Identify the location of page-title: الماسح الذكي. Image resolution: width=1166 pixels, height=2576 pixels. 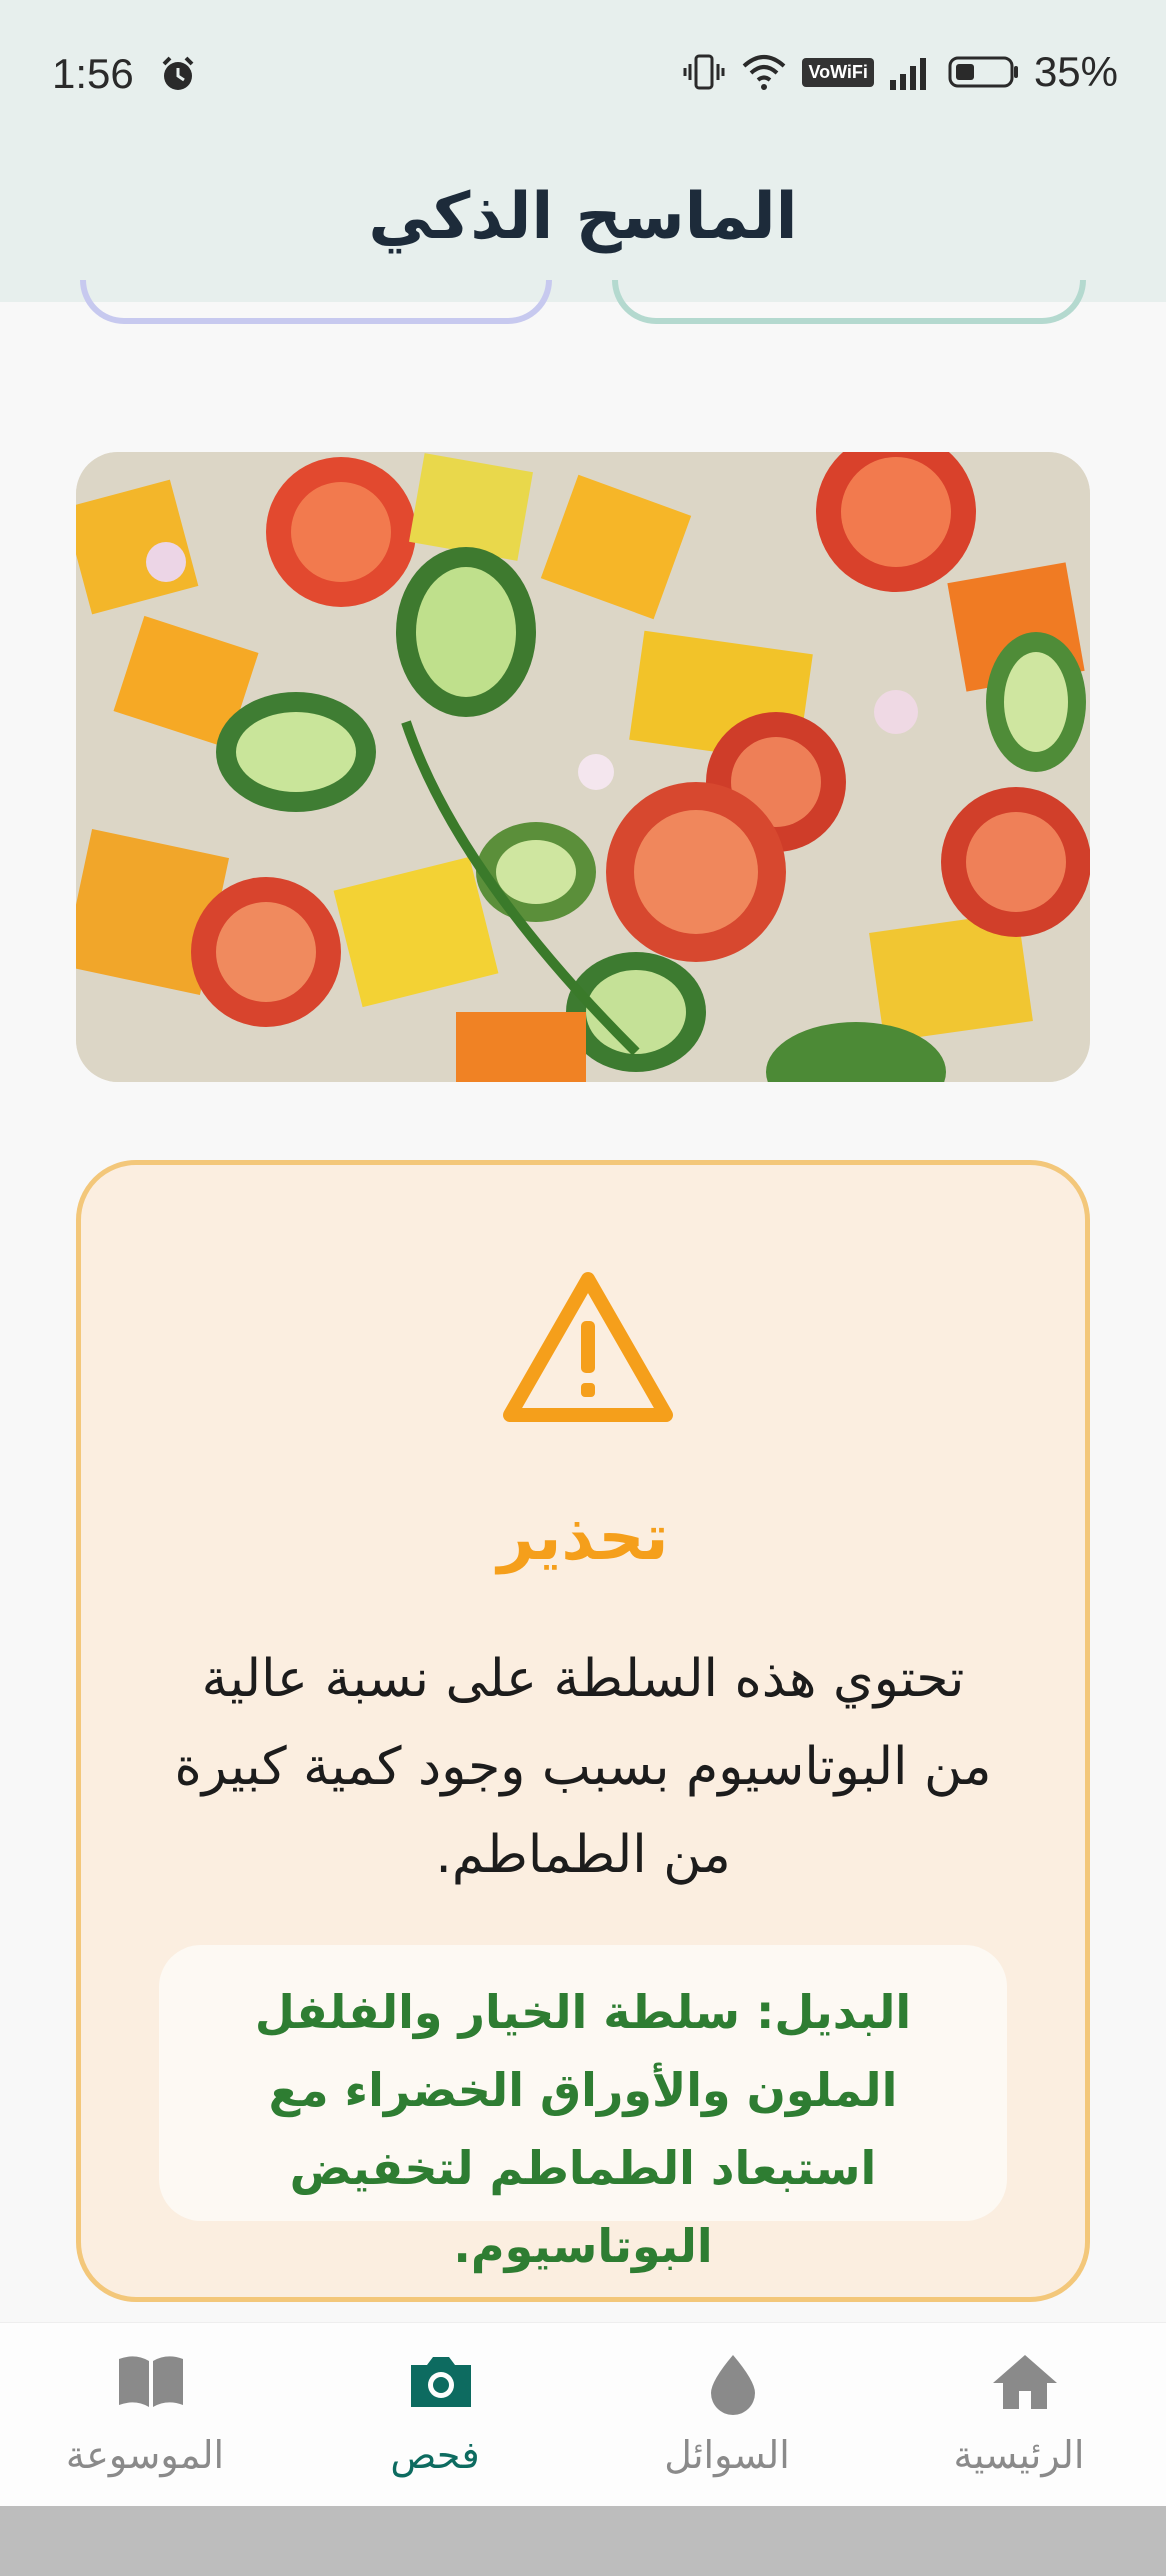
(583, 217).